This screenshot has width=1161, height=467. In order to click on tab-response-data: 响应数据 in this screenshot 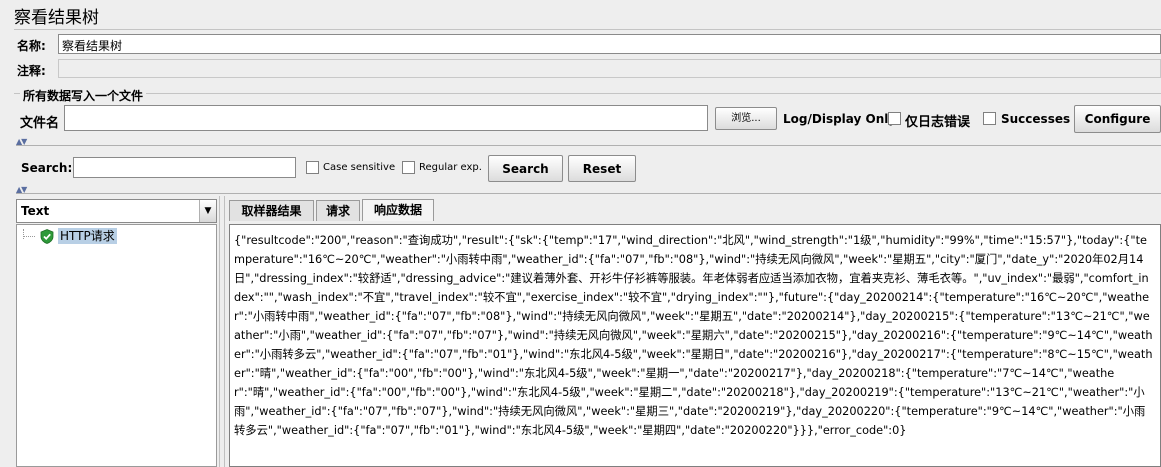, I will do `click(398, 210)`.